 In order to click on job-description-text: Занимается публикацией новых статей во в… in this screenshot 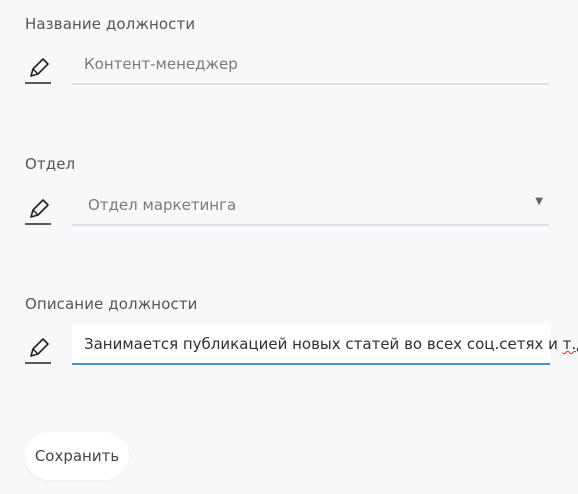, I will do `click(323, 344)`.